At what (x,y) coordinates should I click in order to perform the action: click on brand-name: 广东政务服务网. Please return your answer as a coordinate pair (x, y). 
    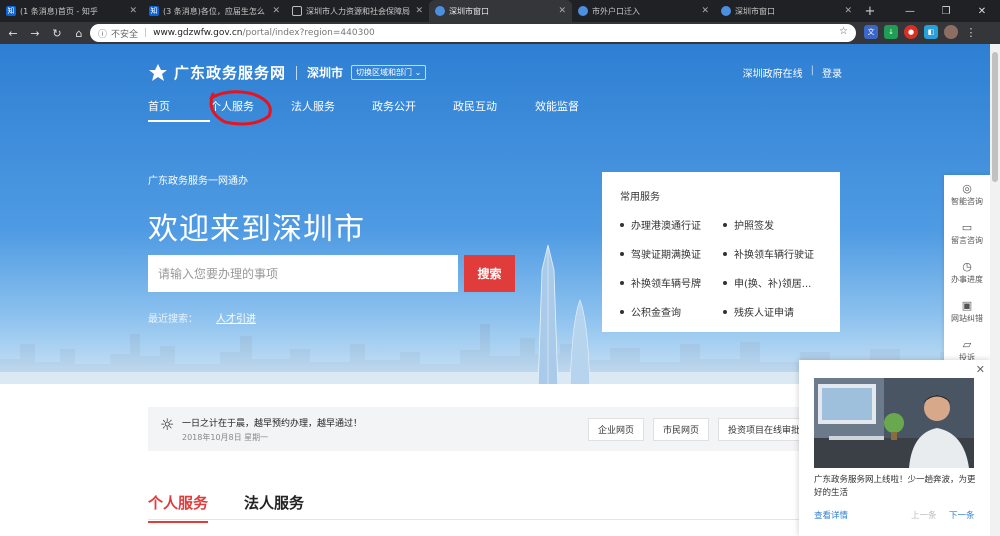
    Looking at the image, I should click on (230, 72).